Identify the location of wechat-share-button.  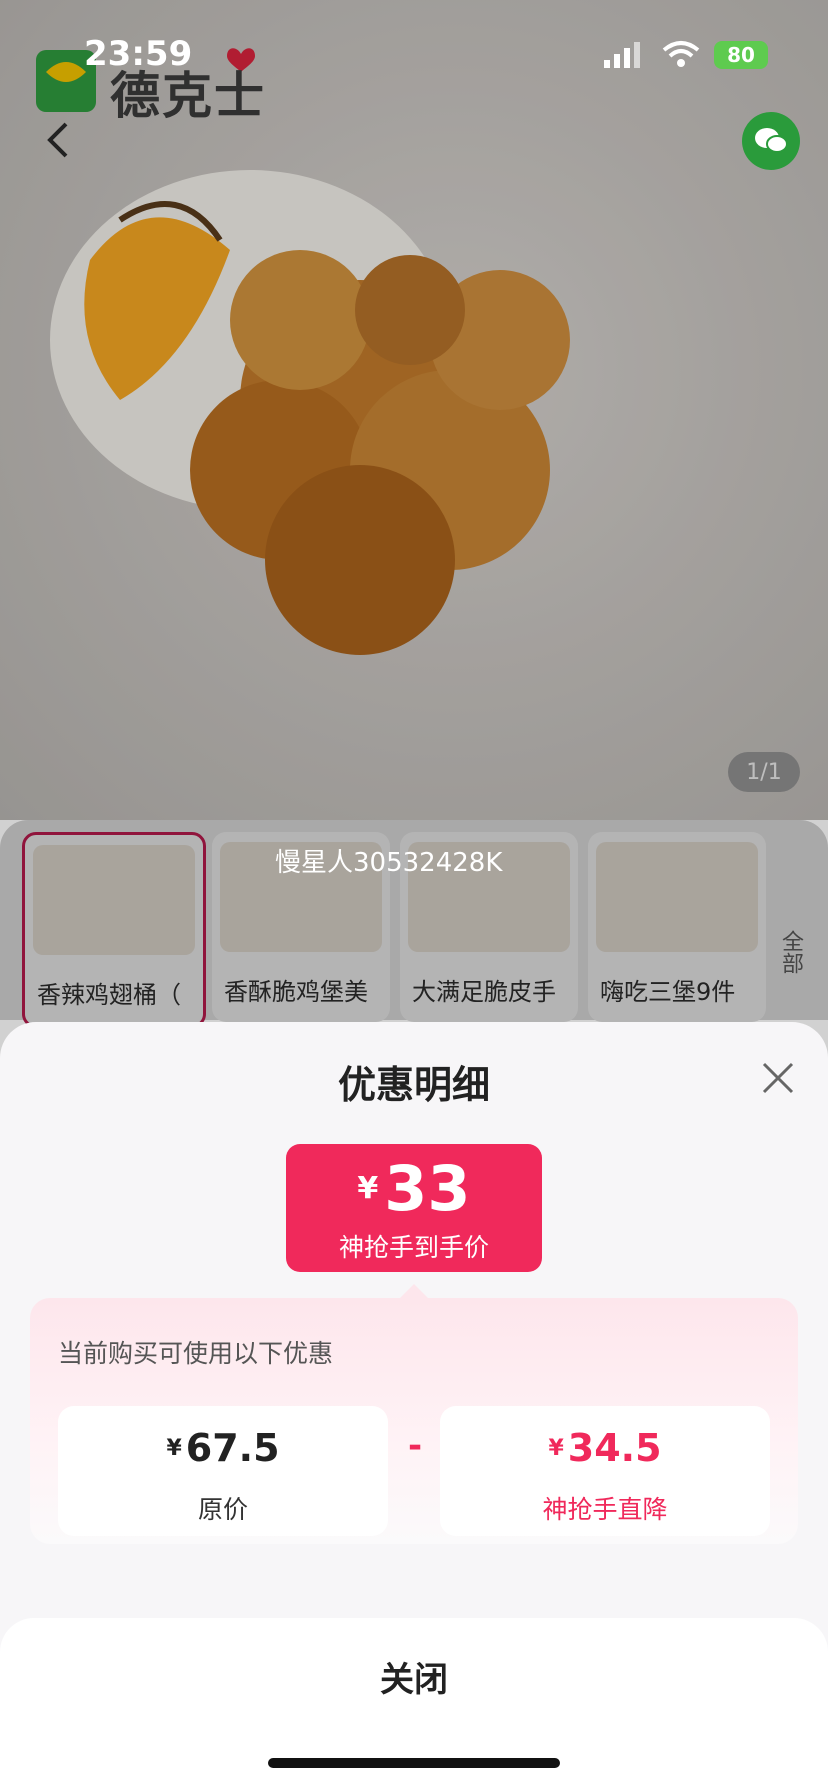
(771, 141).